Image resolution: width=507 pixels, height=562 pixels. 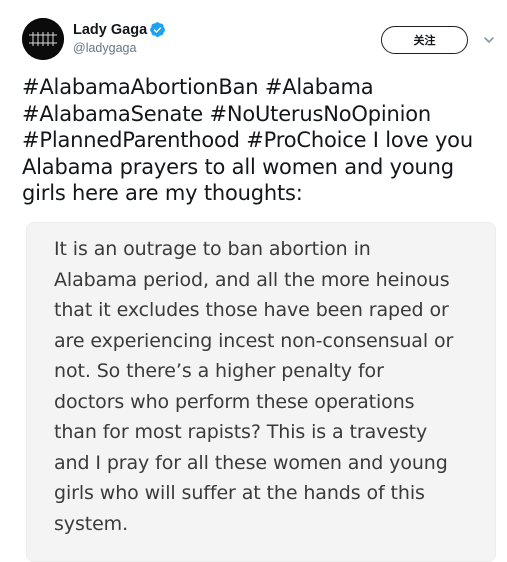 What do you see at coordinates (226, 113) in the screenshot?
I see `tweet-text-line: #AlabamaSenate #NoUterusNoOpinion` at bounding box center [226, 113].